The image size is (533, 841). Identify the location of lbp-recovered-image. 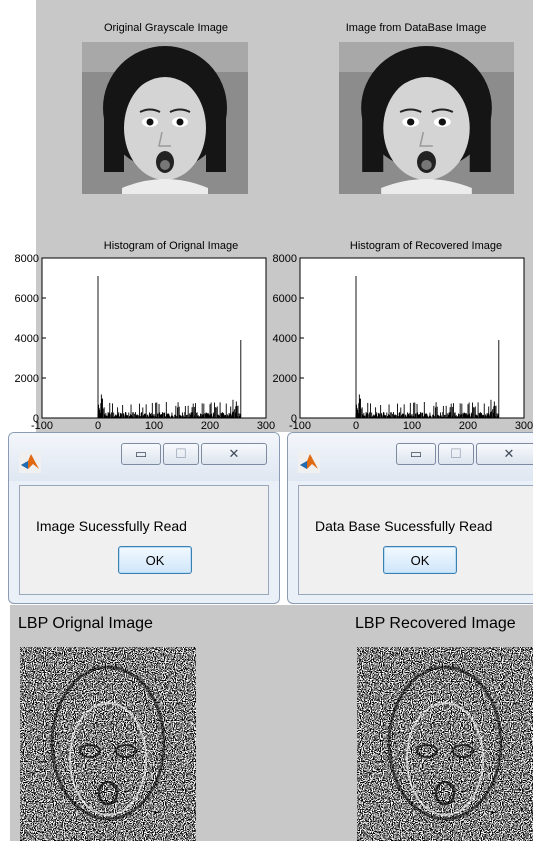
(445, 744).